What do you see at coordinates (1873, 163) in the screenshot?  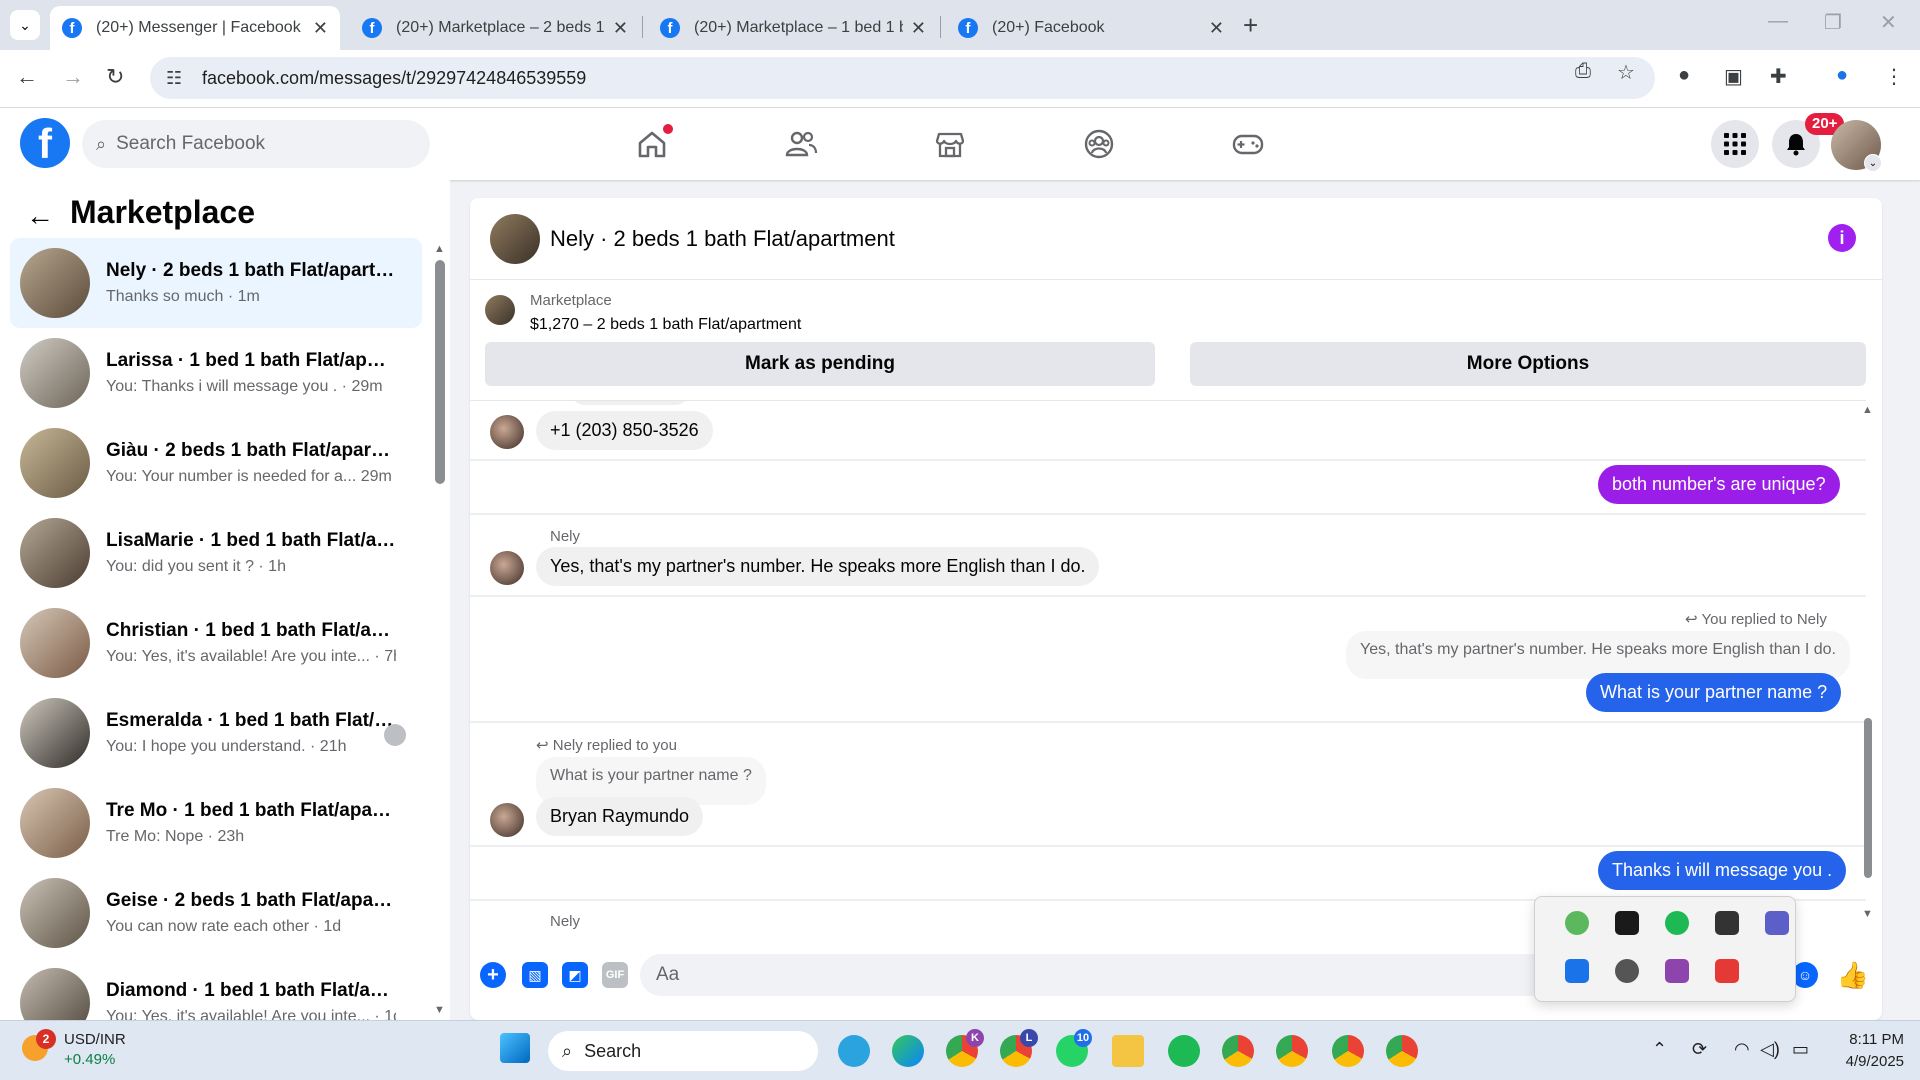 I see `chevron-down-icon: ⌄` at bounding box center [1873, 163].